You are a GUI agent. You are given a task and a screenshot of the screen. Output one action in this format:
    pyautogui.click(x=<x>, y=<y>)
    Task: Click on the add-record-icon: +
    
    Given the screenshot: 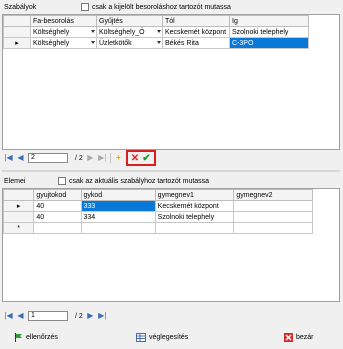 What is the action you would take?
    pyautogui.click(x=118, y=158)
    